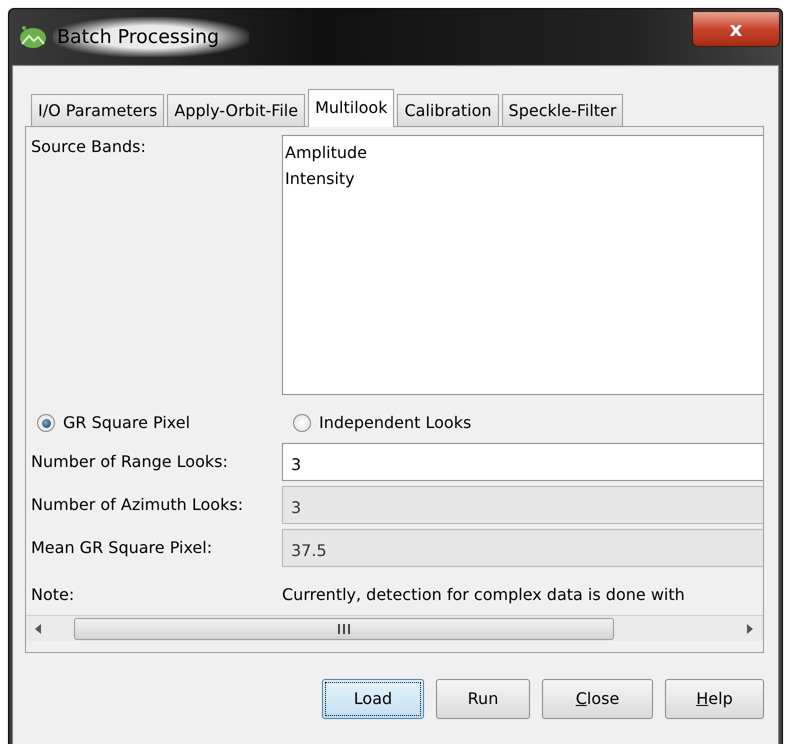 The image size is (790, 744). What do you see at coordinates (736, 29) in the screenshot?
I see `close-button: x` at bounding box center [736, 29].